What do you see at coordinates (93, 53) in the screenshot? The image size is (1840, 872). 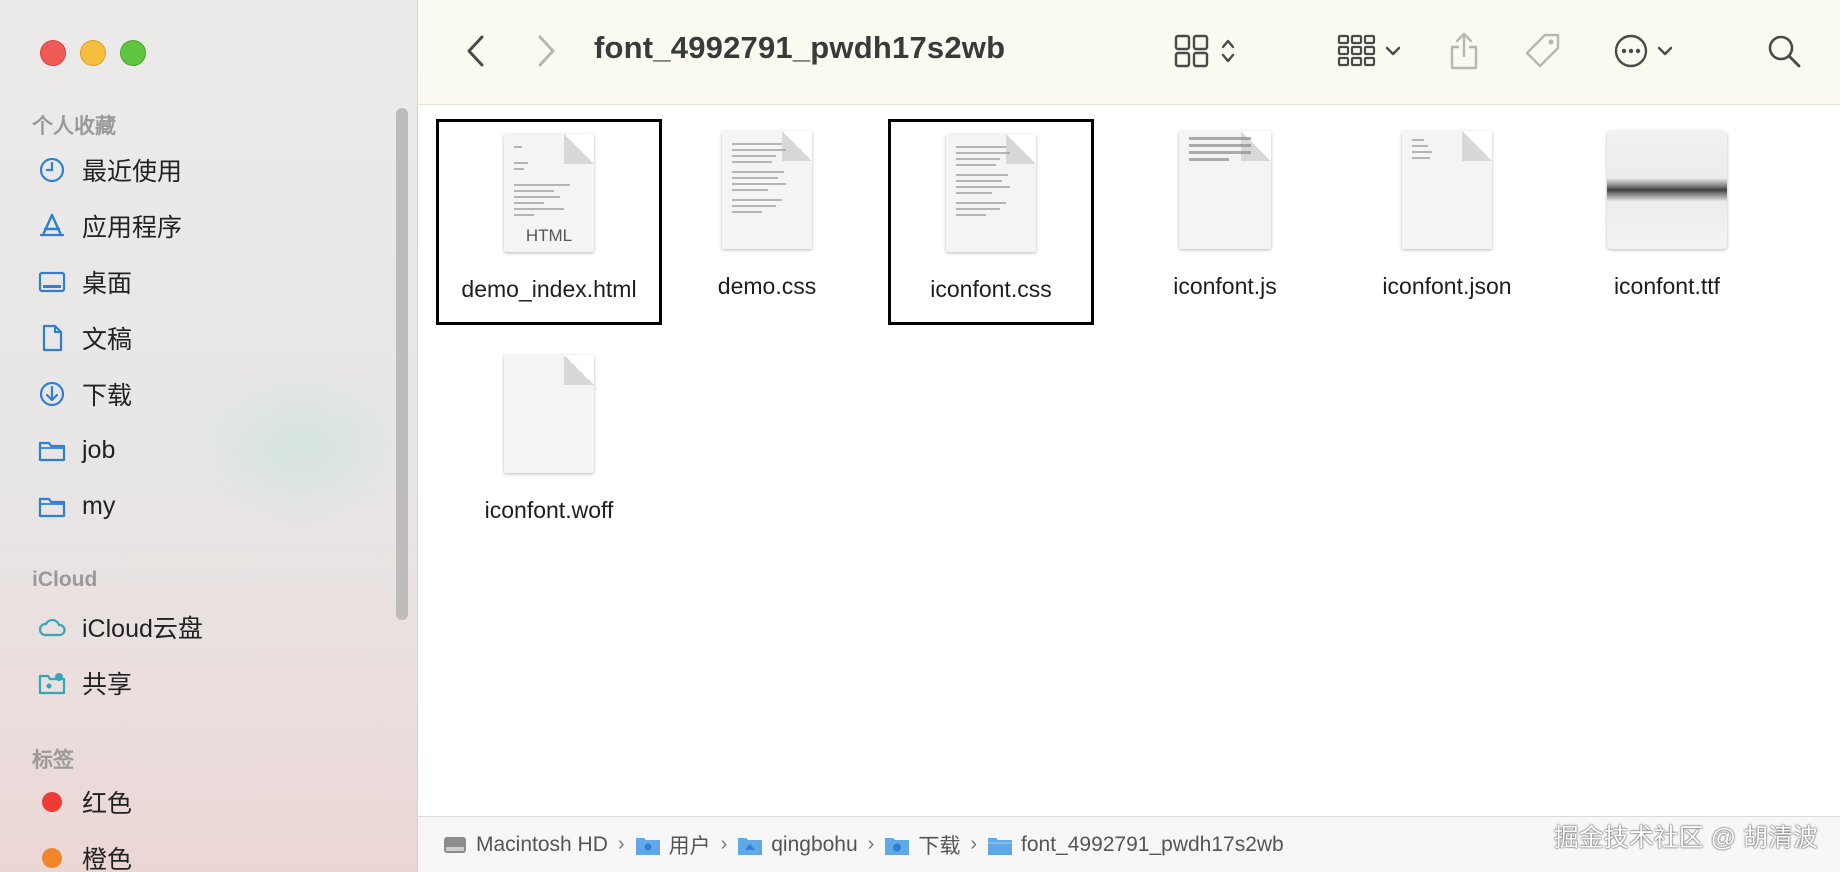 I see `minimize-window-button` at bounding box center [93, 53].